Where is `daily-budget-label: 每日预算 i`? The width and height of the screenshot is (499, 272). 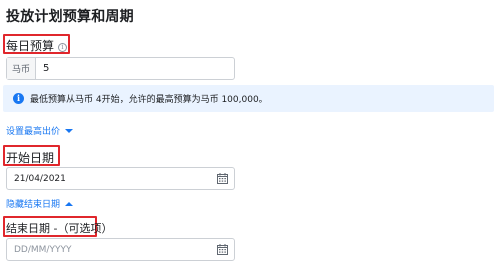
daily-budget-label: 每日预算 i is located at coordinates (37, 45).